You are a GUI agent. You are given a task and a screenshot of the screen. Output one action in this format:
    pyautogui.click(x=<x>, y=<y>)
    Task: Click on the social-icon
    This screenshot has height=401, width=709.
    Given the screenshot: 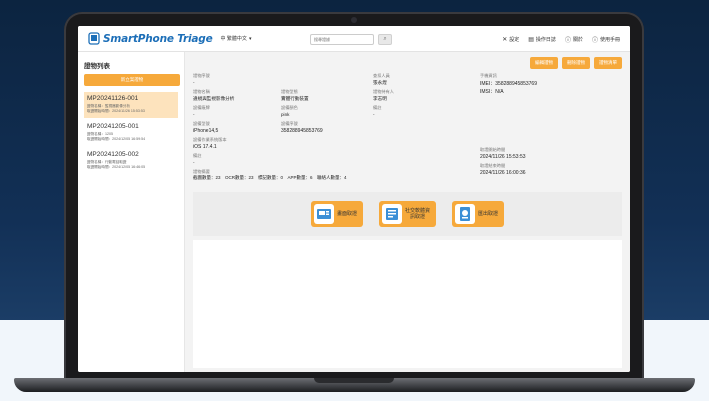 What is the action you would take?
    pyautogui.click(x=391, y=214)
    